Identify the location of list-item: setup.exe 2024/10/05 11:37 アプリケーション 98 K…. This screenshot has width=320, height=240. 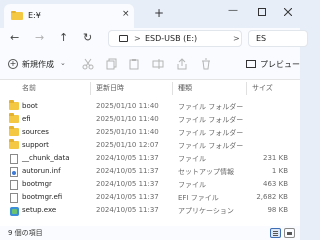
(150, 211).